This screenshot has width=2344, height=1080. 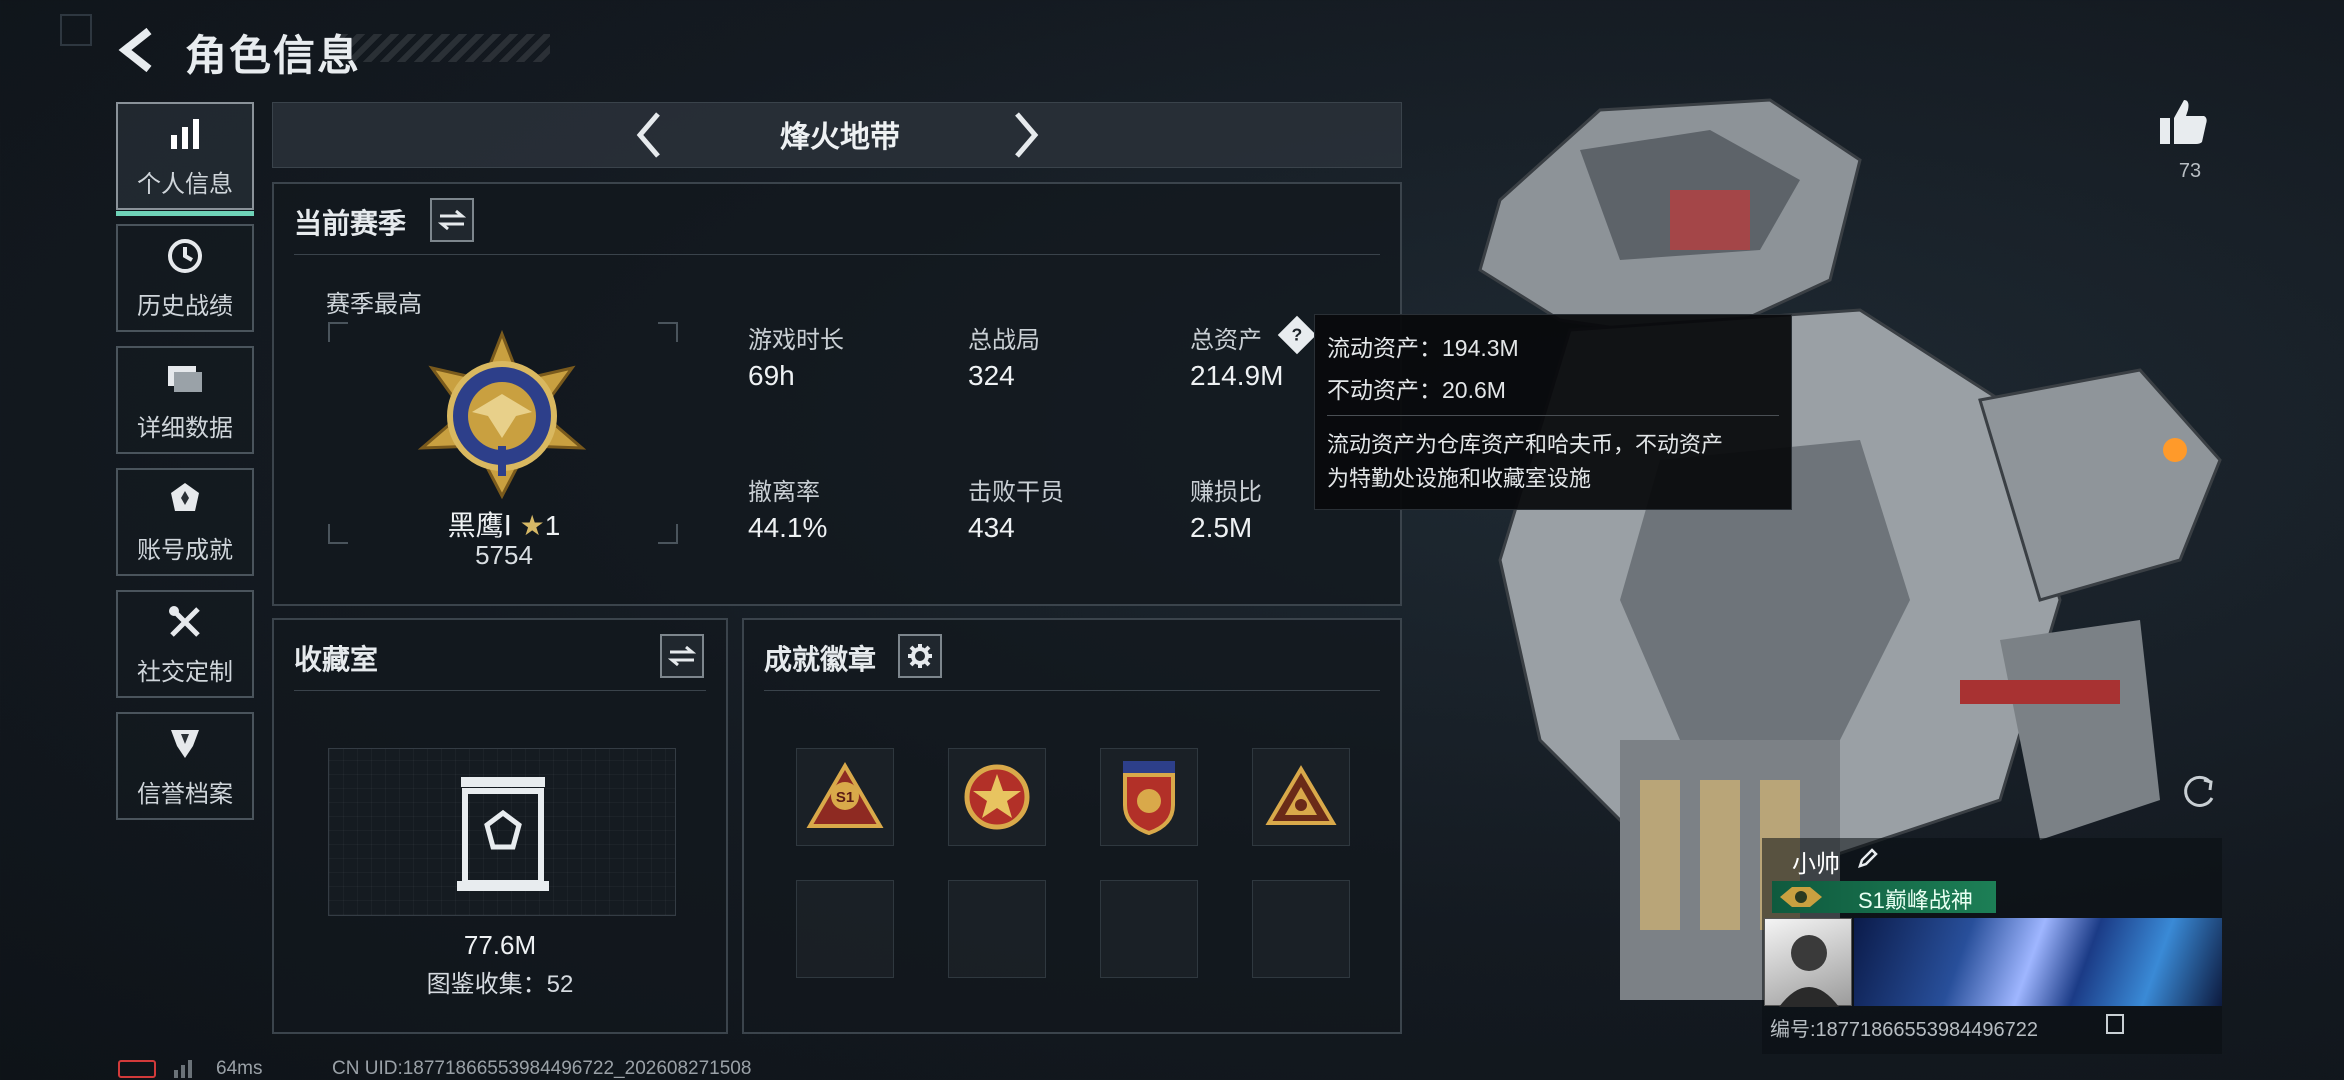 I want to click on collection-value: 77.6M, so click(x=500, y=945).